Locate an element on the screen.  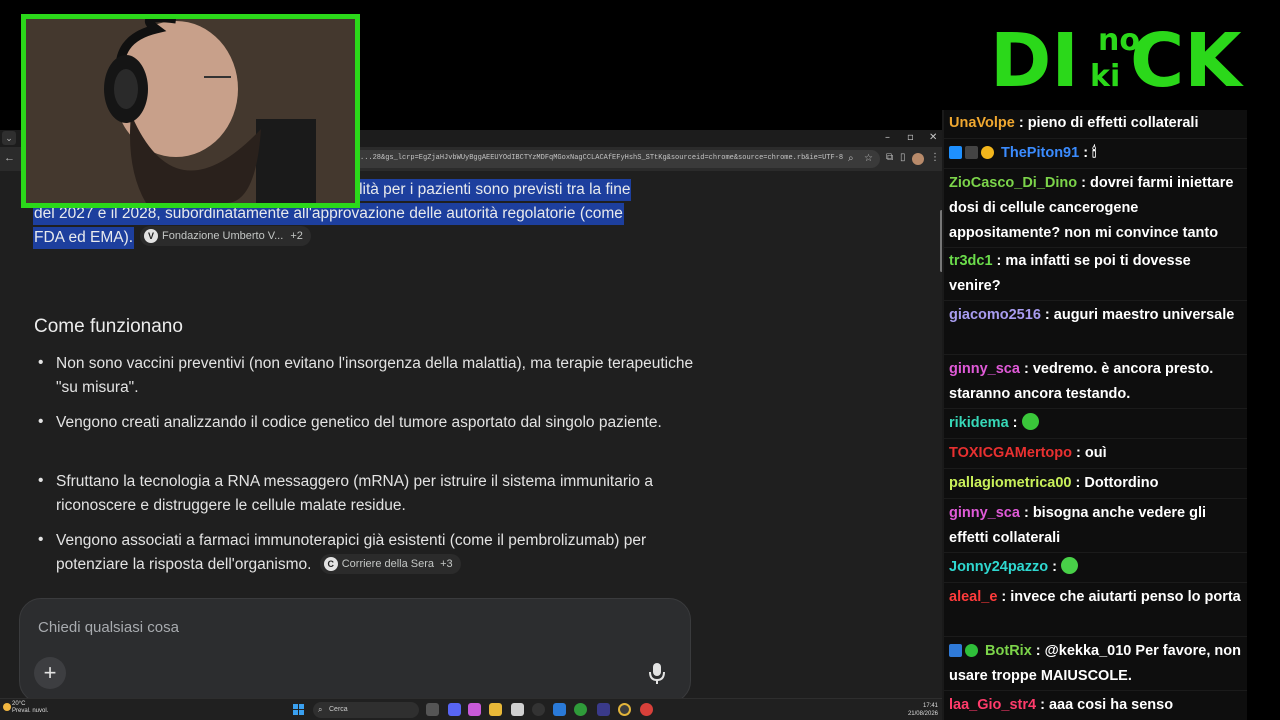
source-chip: C Corriere della Sera +3 is located at coordinates (390, 563).